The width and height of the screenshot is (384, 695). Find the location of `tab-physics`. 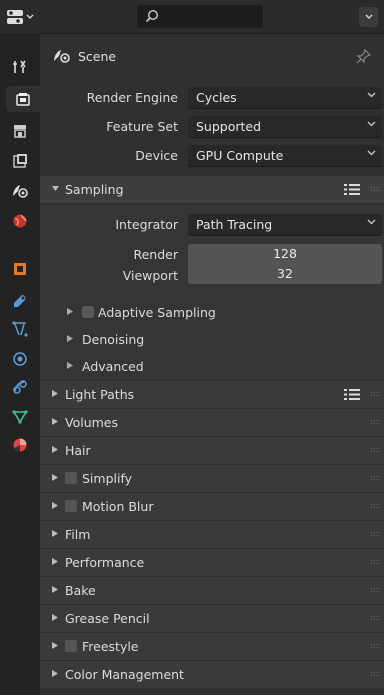

tab-physics is located at coordinates (20, 359).